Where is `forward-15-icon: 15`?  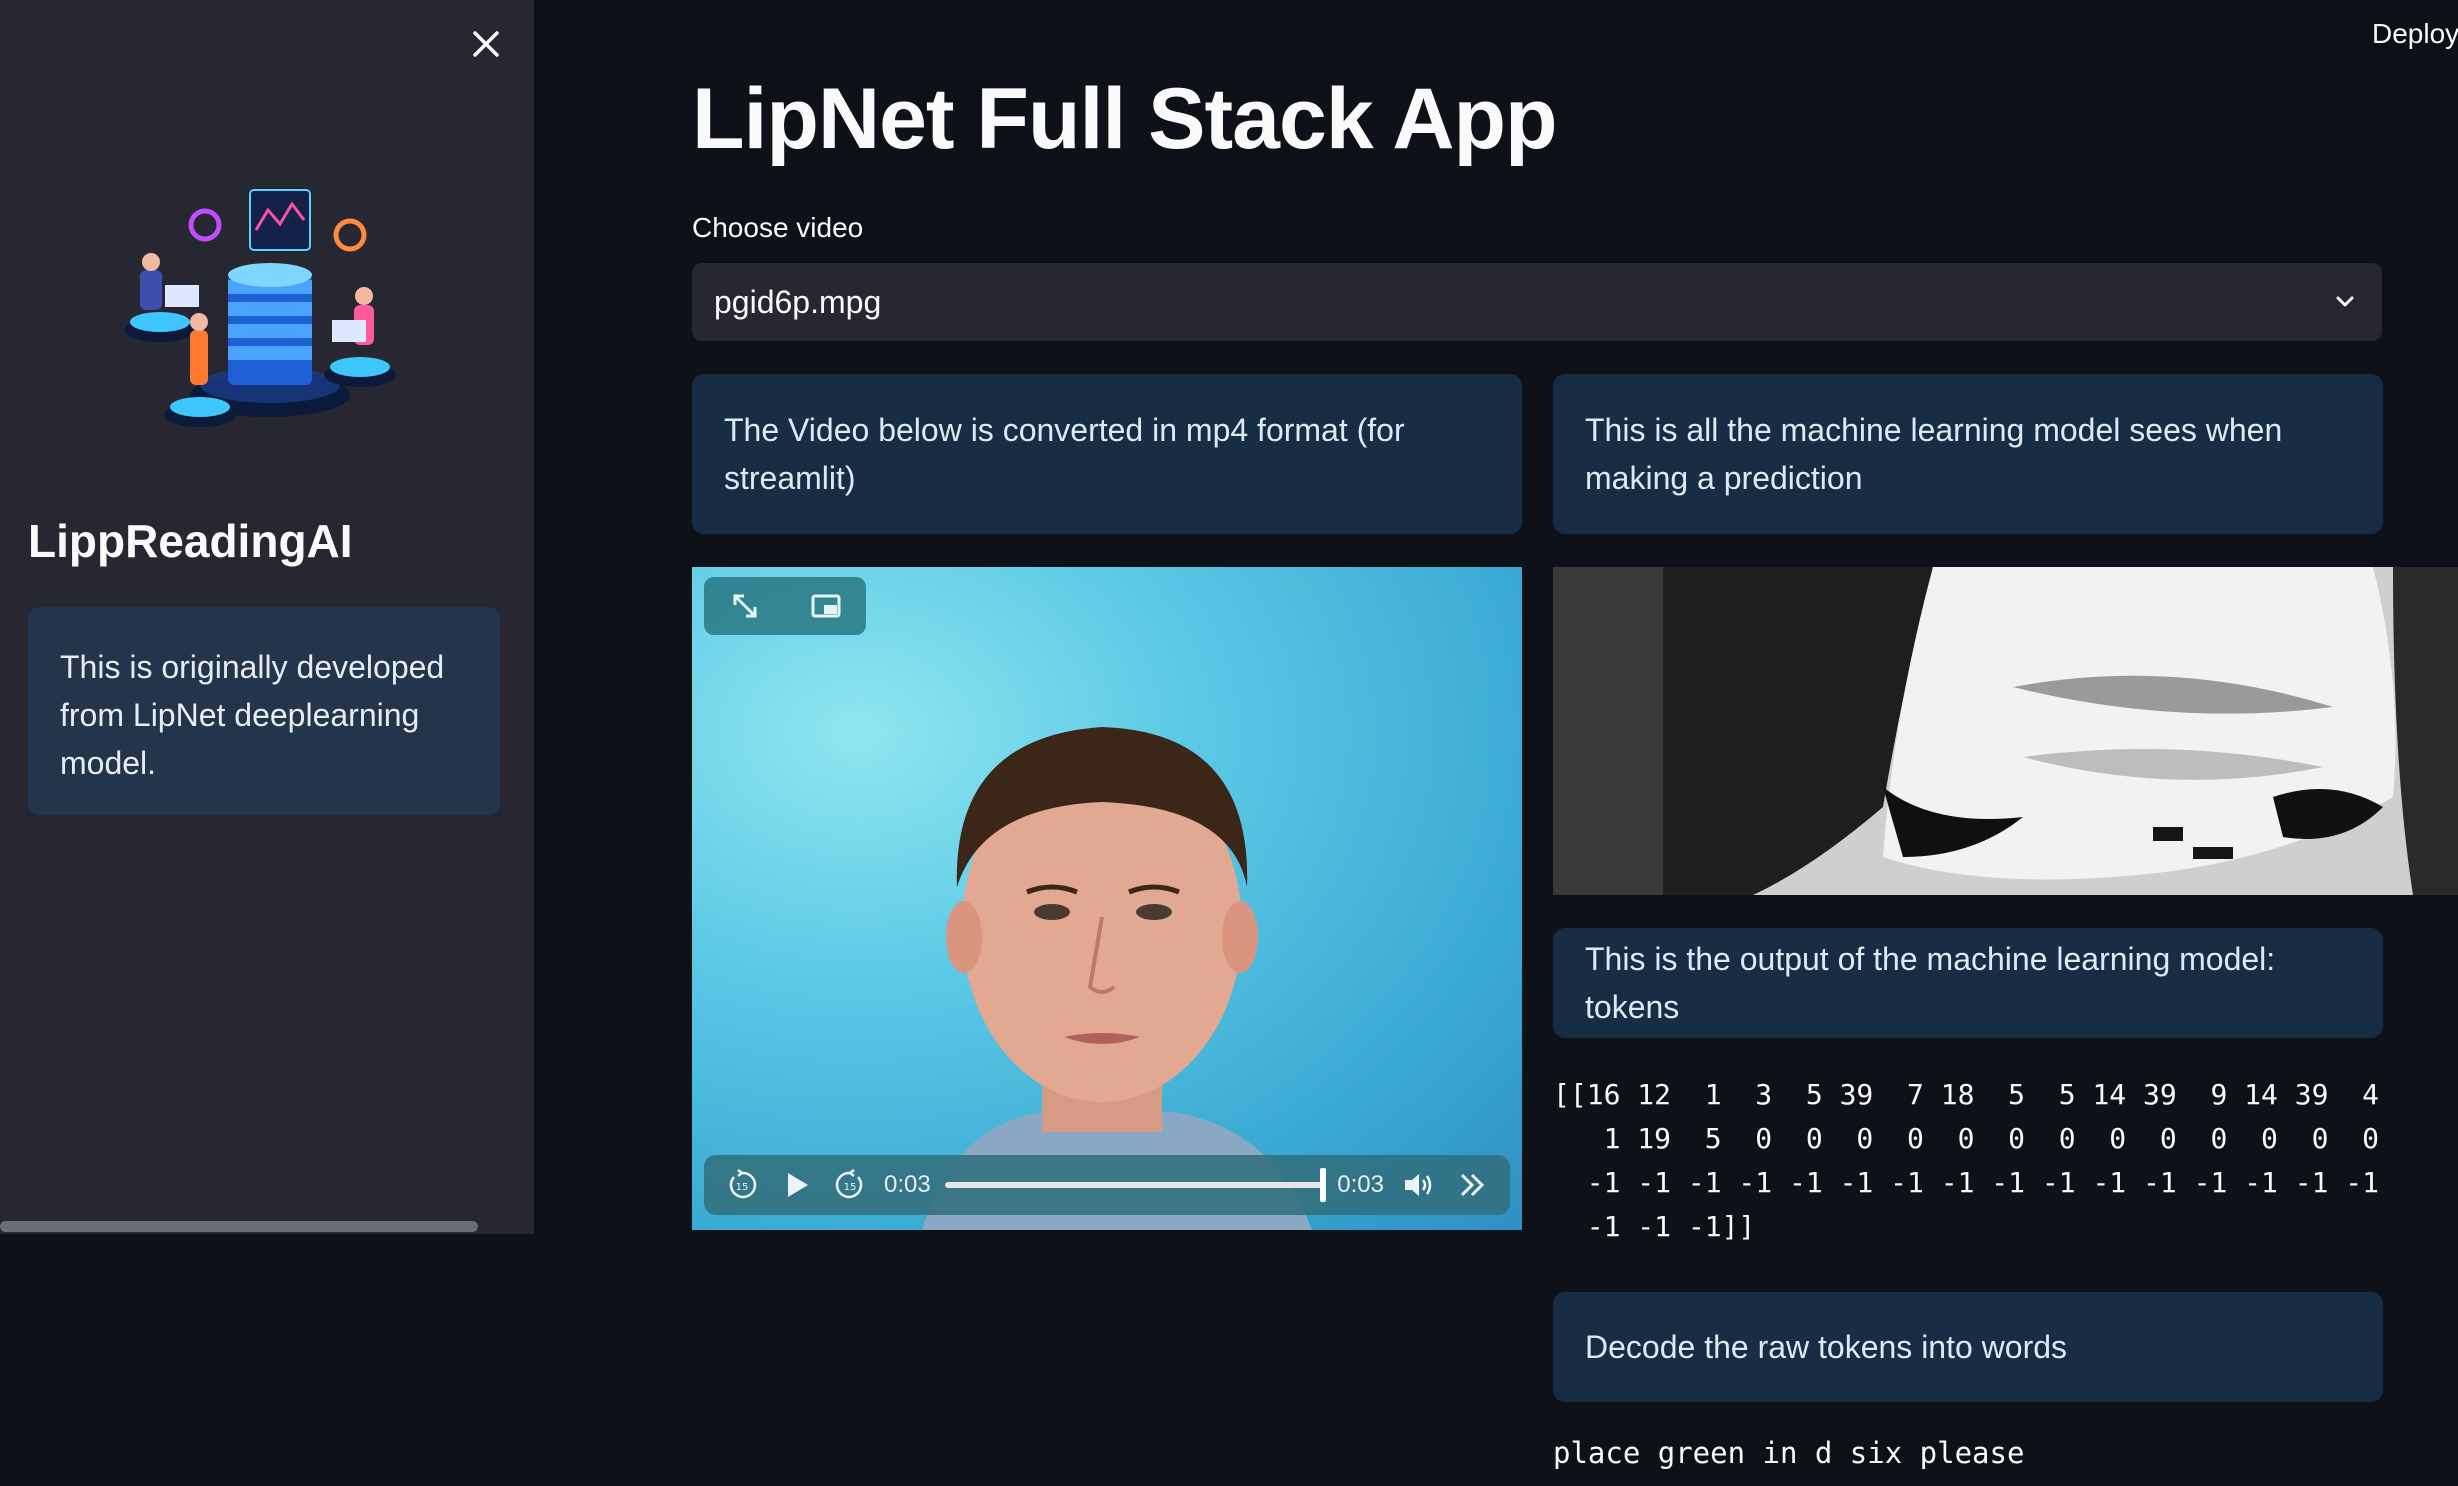
forward-15-icon: 15 is located at coordinates (849, 1184).